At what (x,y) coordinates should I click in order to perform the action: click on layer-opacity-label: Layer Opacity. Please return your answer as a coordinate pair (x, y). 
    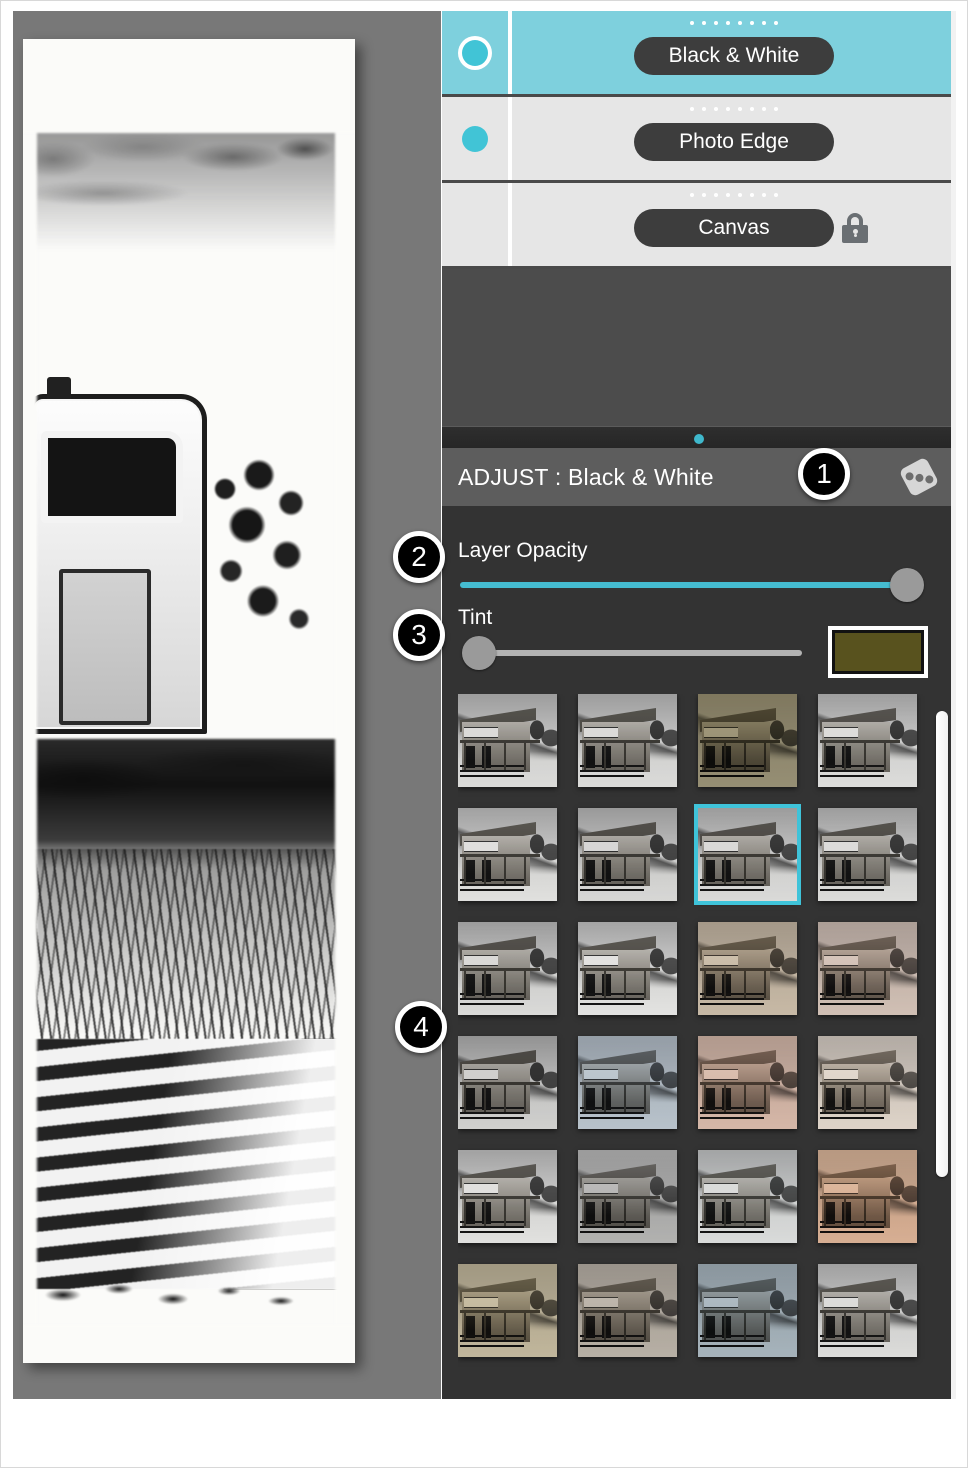
    Looking at the image, I should click on (523, 550).